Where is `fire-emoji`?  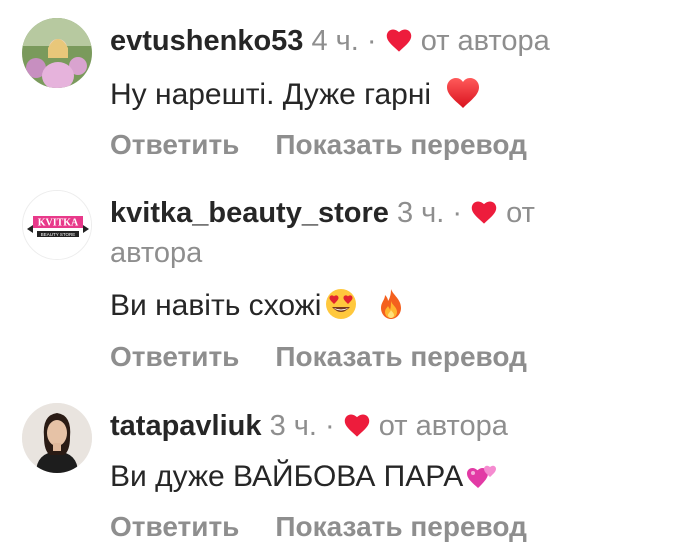
fire-emoji is located at coordinates (384, 305).